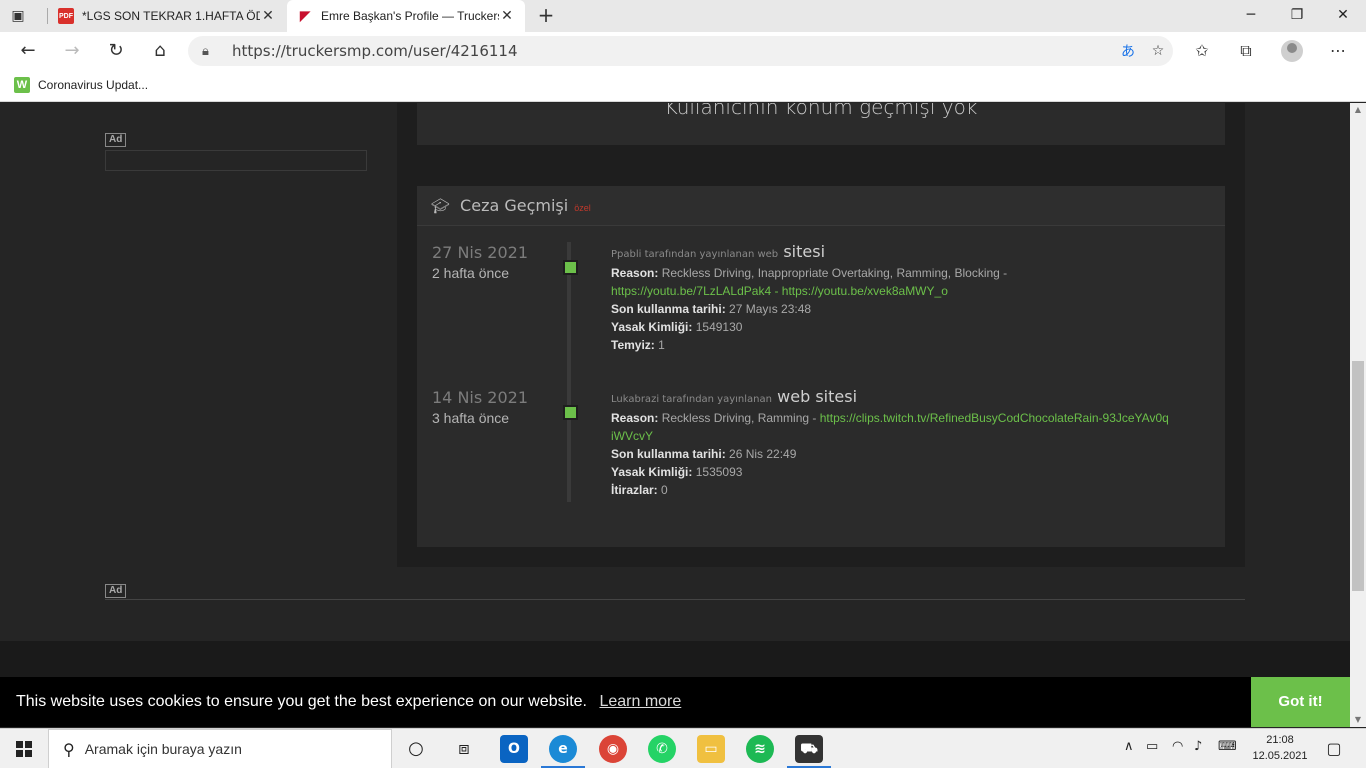 The width and height of the screenshot is (1366, 768). I want to click on spotify-icon: ≋, so click(760, 749).